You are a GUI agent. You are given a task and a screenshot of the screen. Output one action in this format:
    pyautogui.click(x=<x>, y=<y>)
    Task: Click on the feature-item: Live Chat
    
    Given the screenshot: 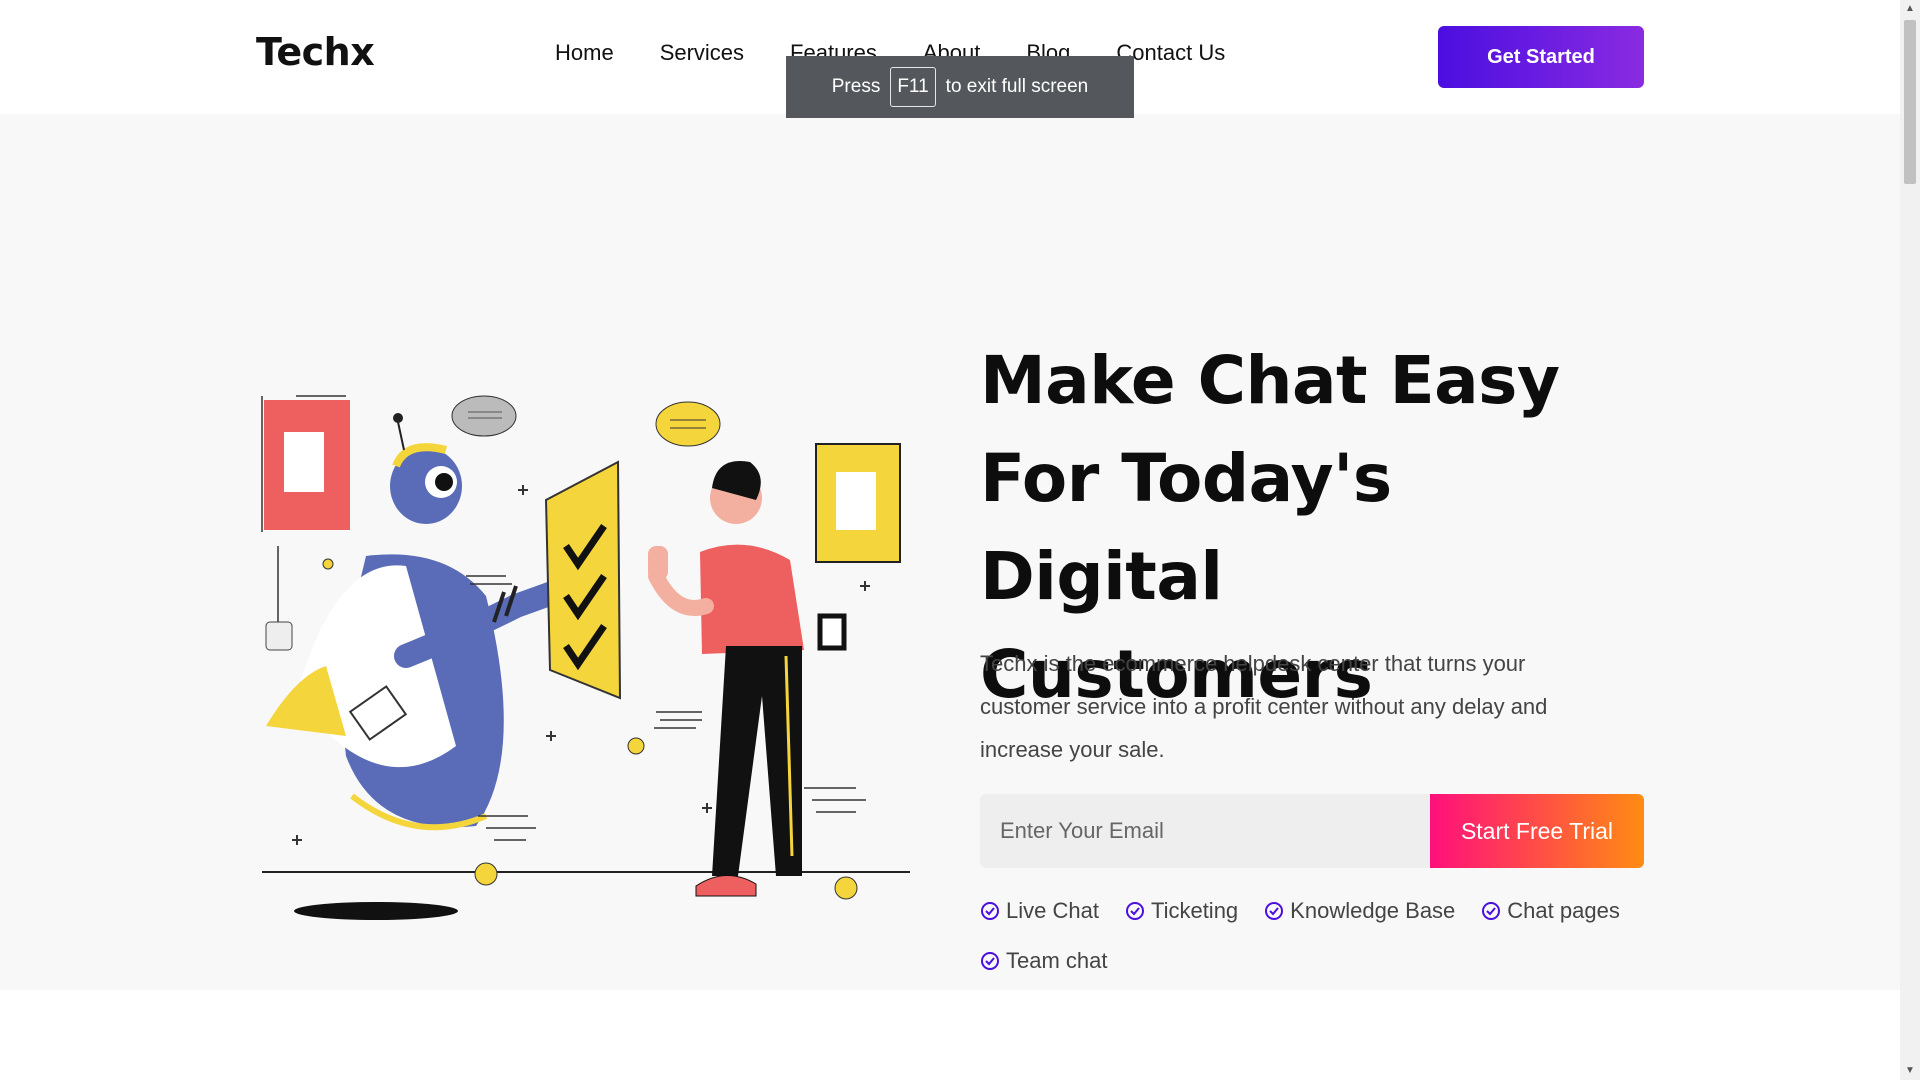 What is the action you would take?
    pyautogui.click(x=1039, y=911)
    